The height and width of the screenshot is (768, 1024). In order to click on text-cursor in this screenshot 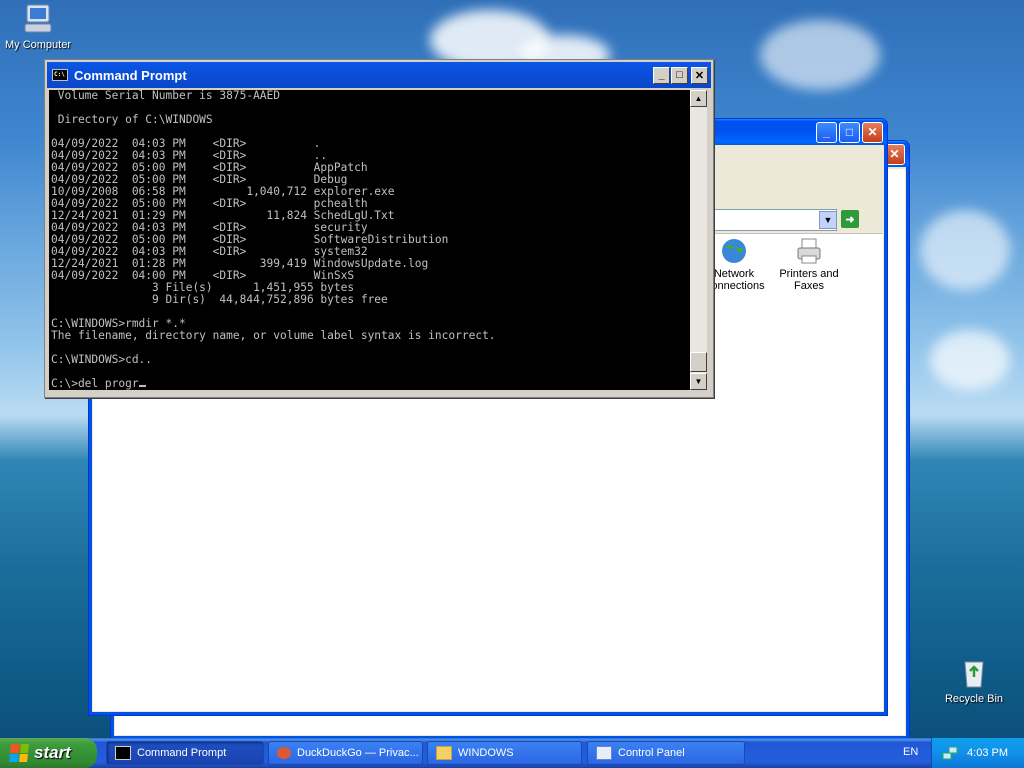, I will do `click(142, 386)`.